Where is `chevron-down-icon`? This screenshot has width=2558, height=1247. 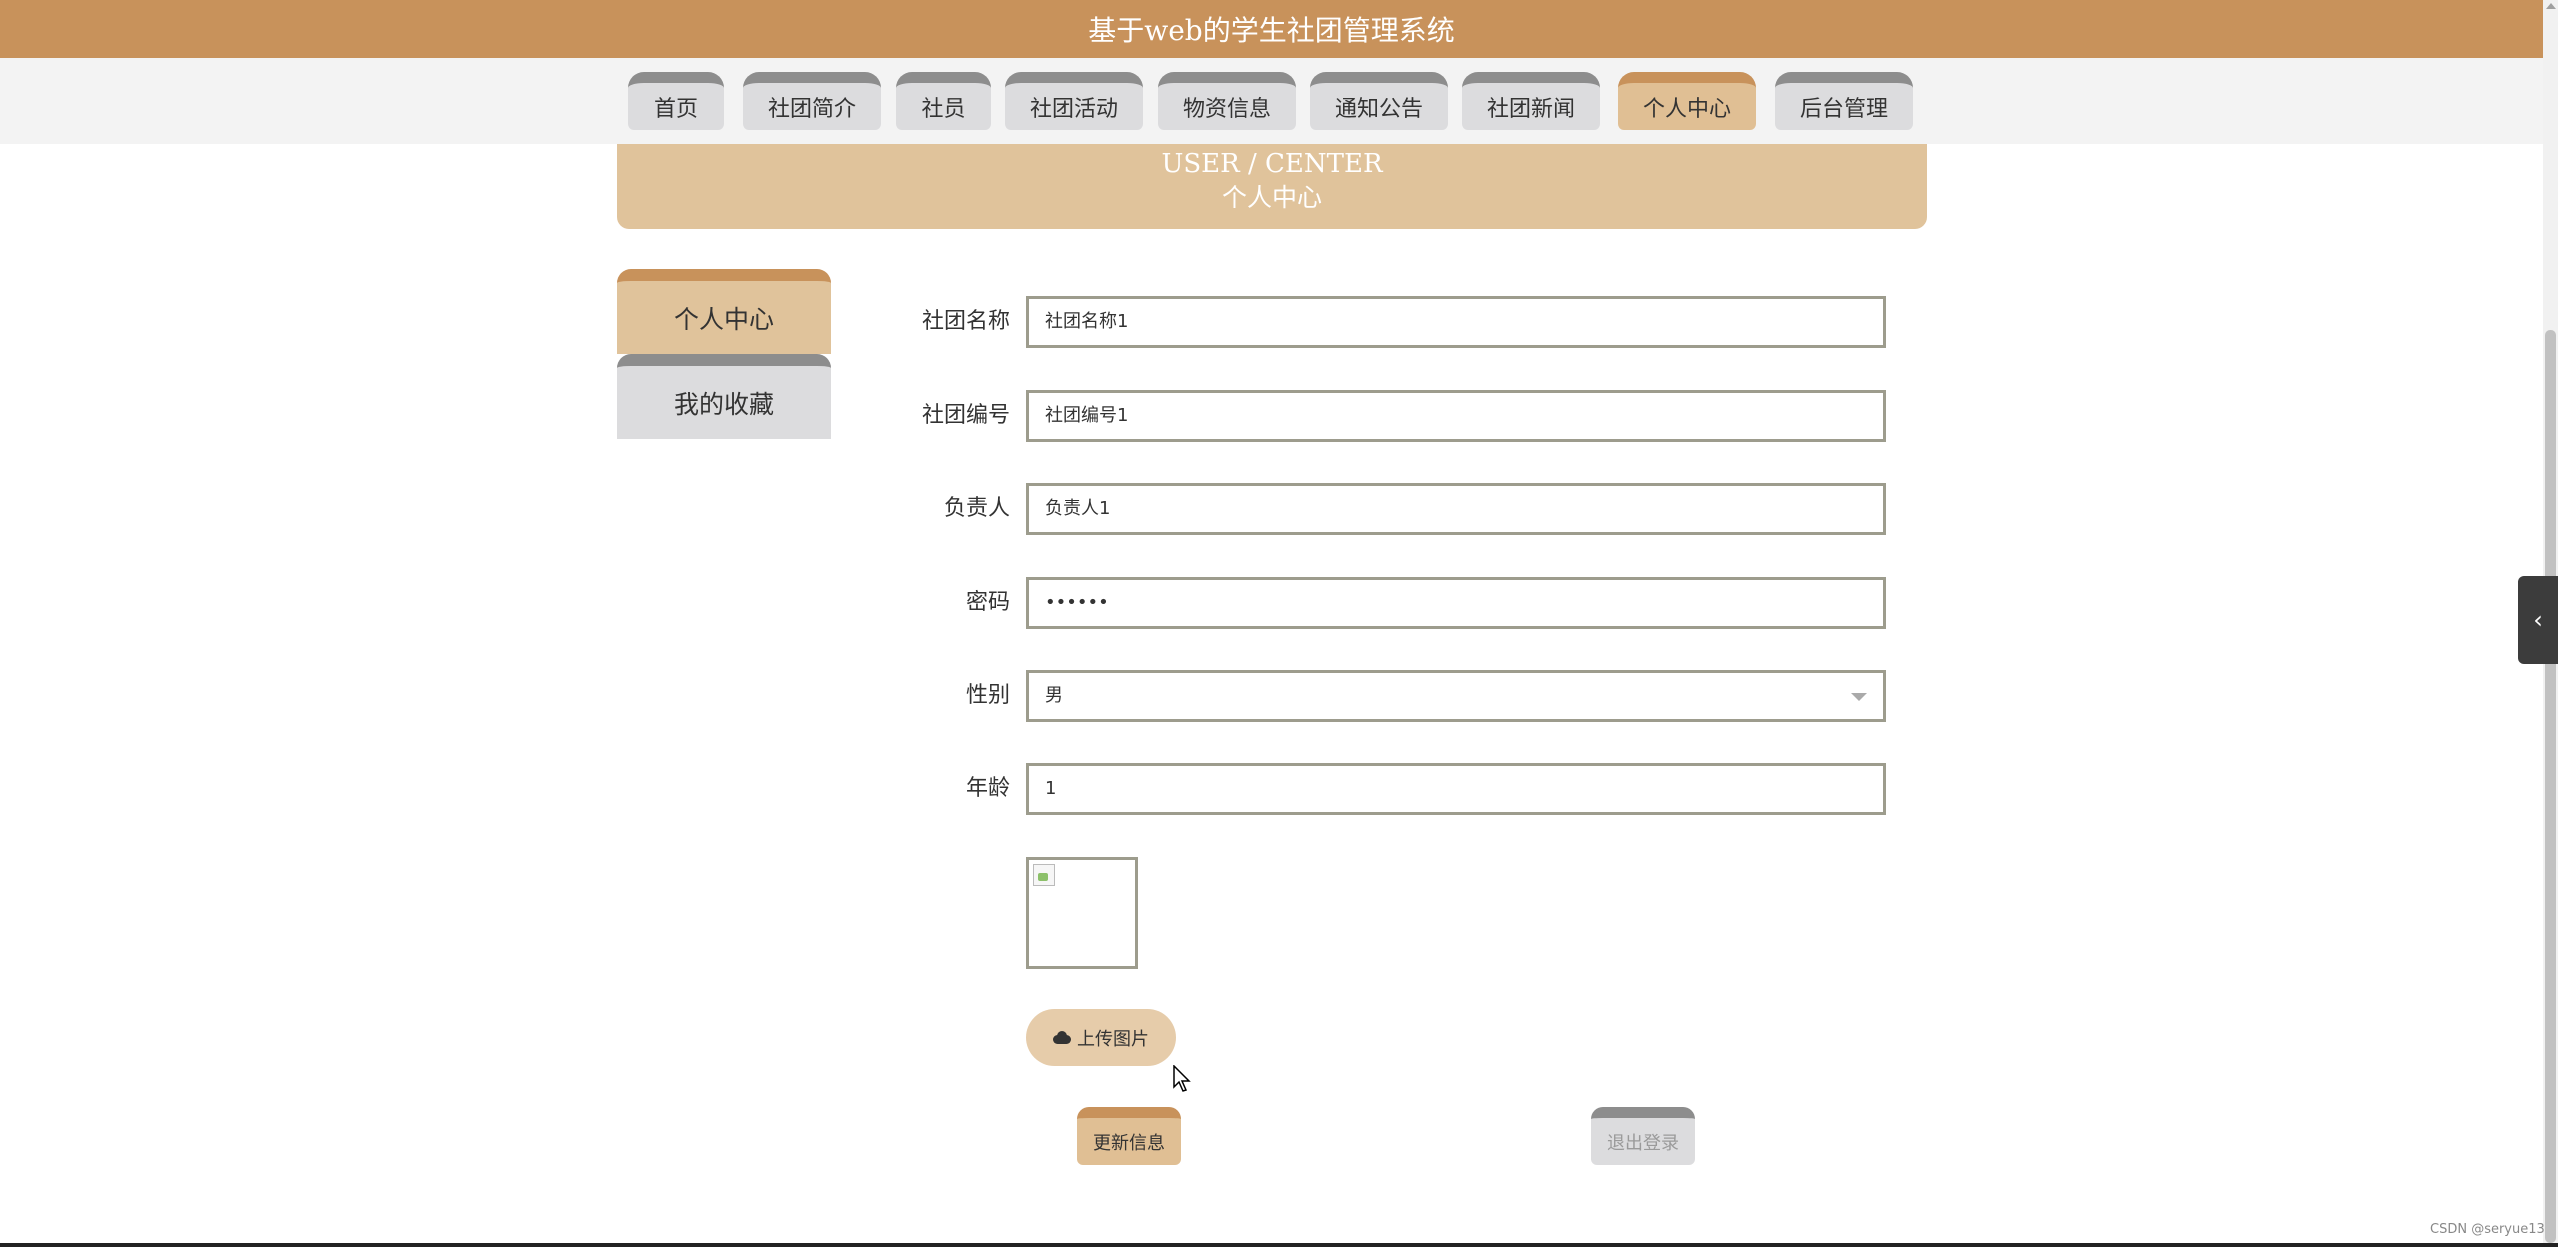 chevron-down-icon is located at coordinates (1859, 697).